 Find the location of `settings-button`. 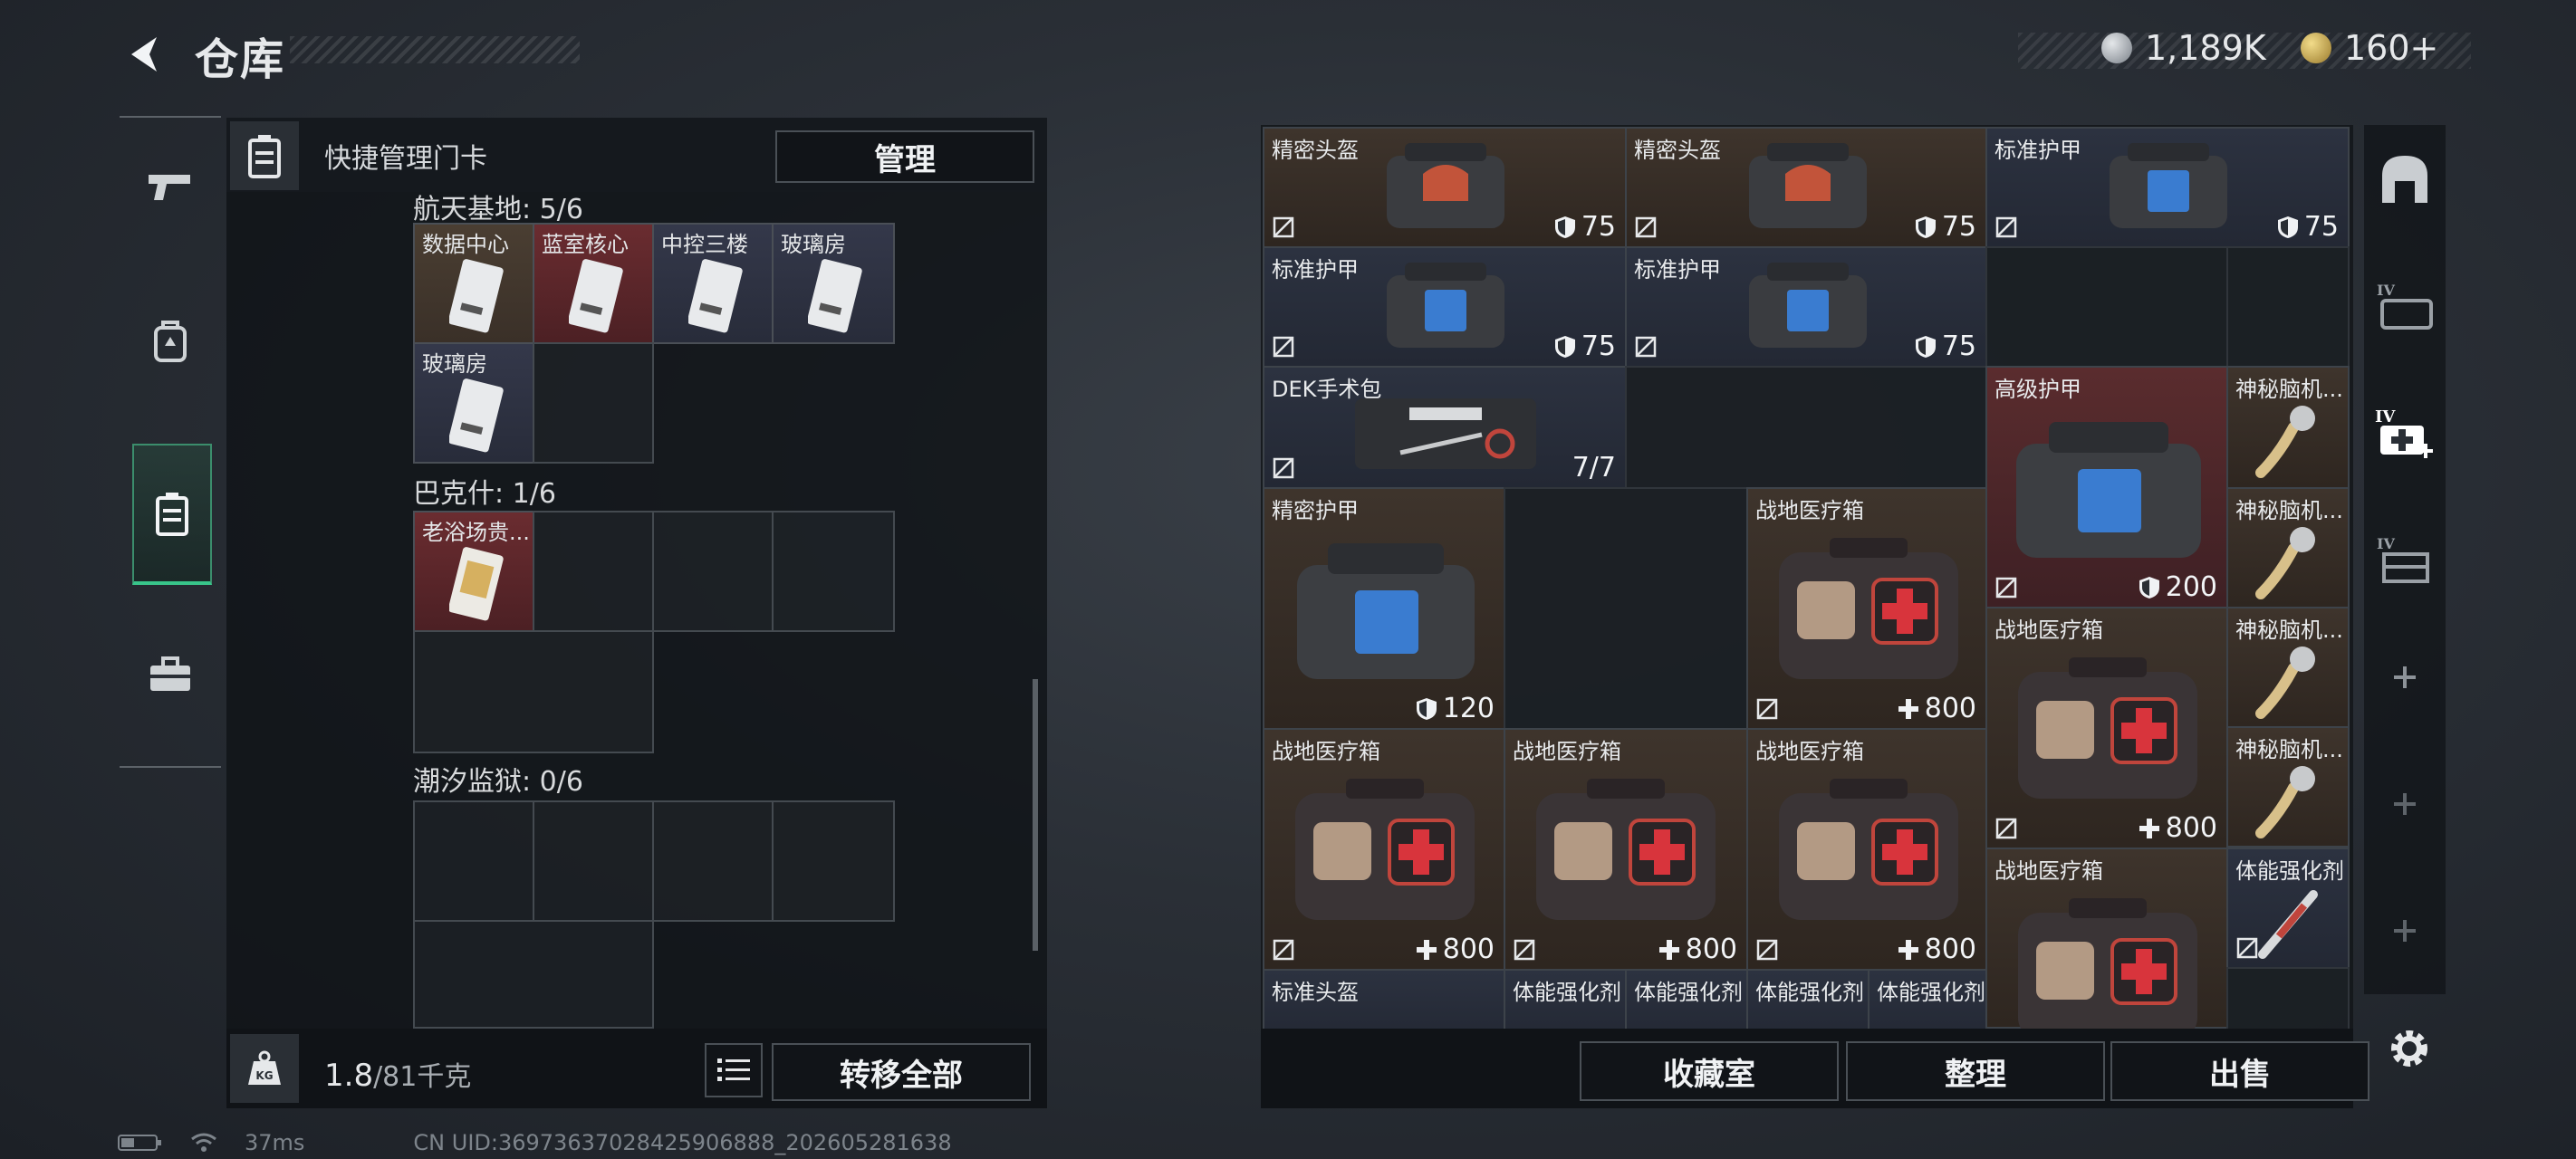

settings-button is located at coordinates (2409, 1049).